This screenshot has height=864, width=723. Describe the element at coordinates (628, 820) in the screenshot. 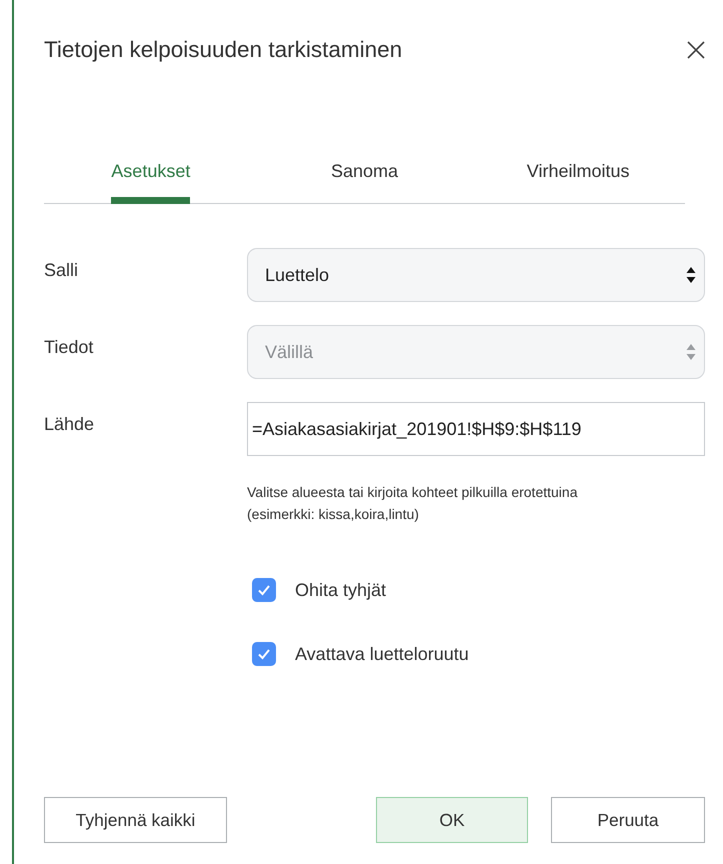

I see `dialog-button: Peruuta` at that location.